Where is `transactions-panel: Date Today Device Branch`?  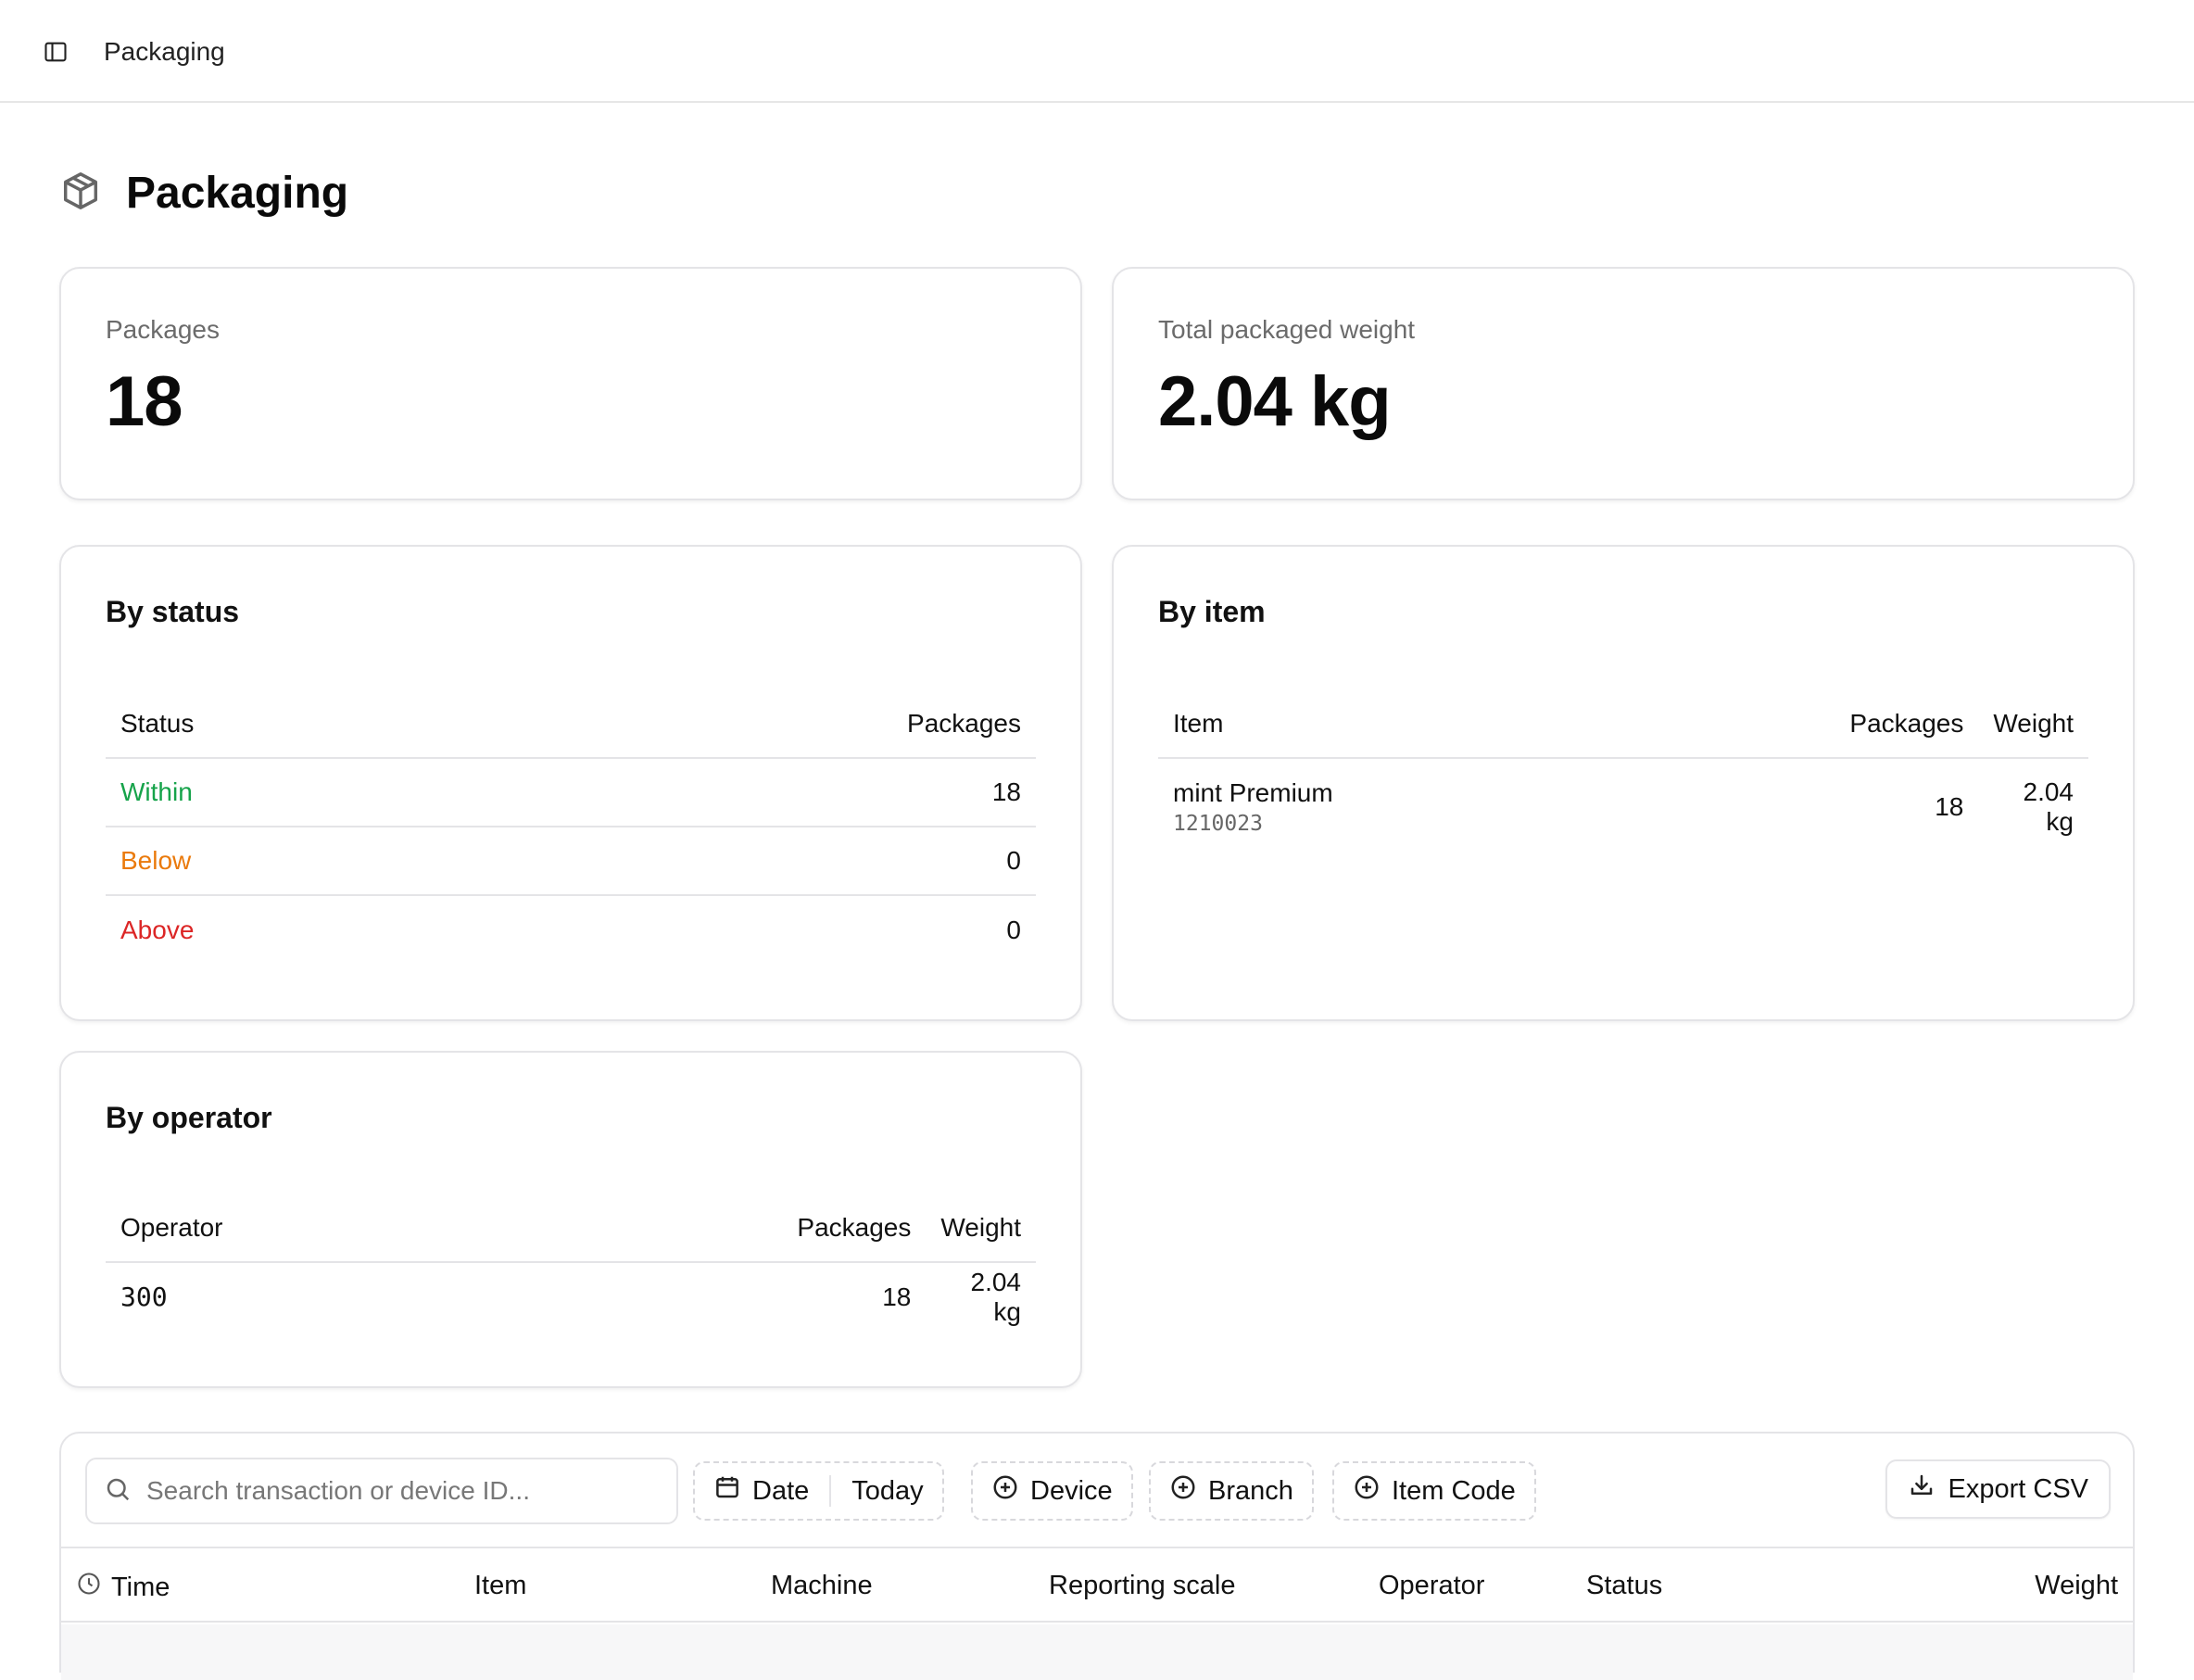
transactions-panel: Date Today Device Branch is located at coordinates (1097, 1556).